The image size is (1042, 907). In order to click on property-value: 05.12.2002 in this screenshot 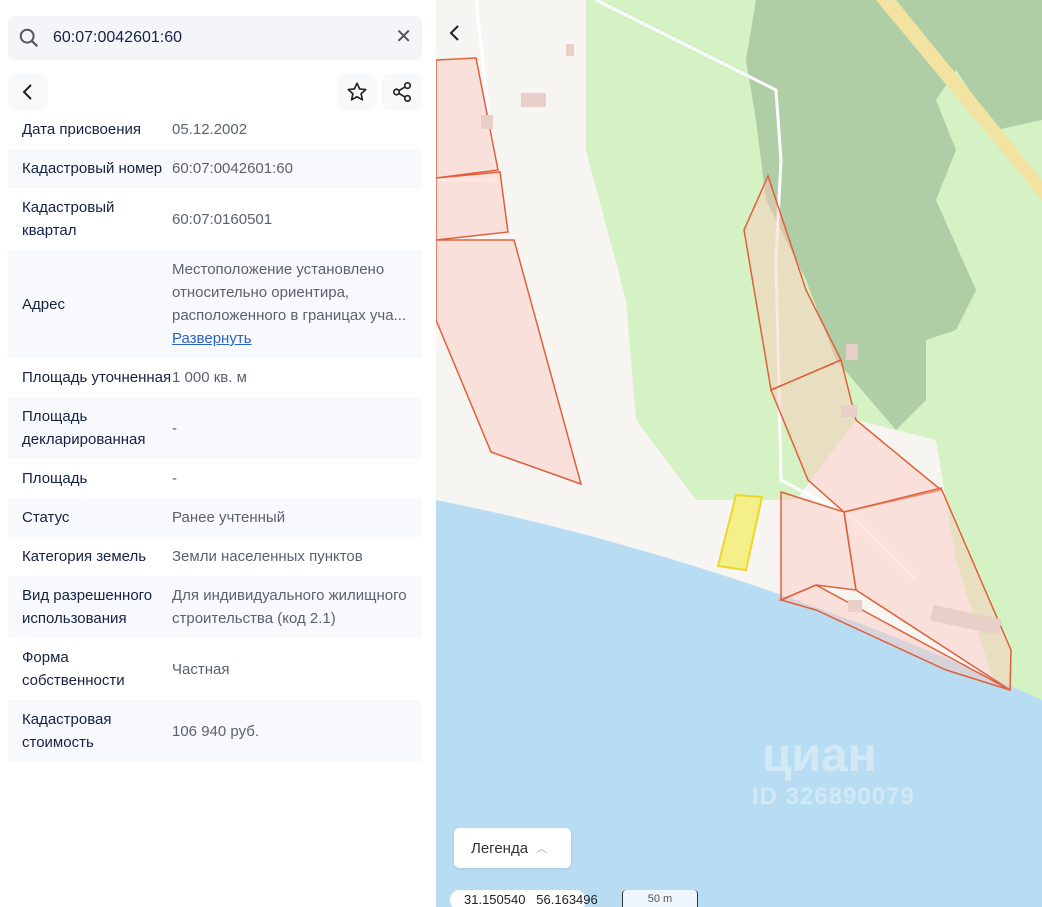, I will do `click(209, 129)`.